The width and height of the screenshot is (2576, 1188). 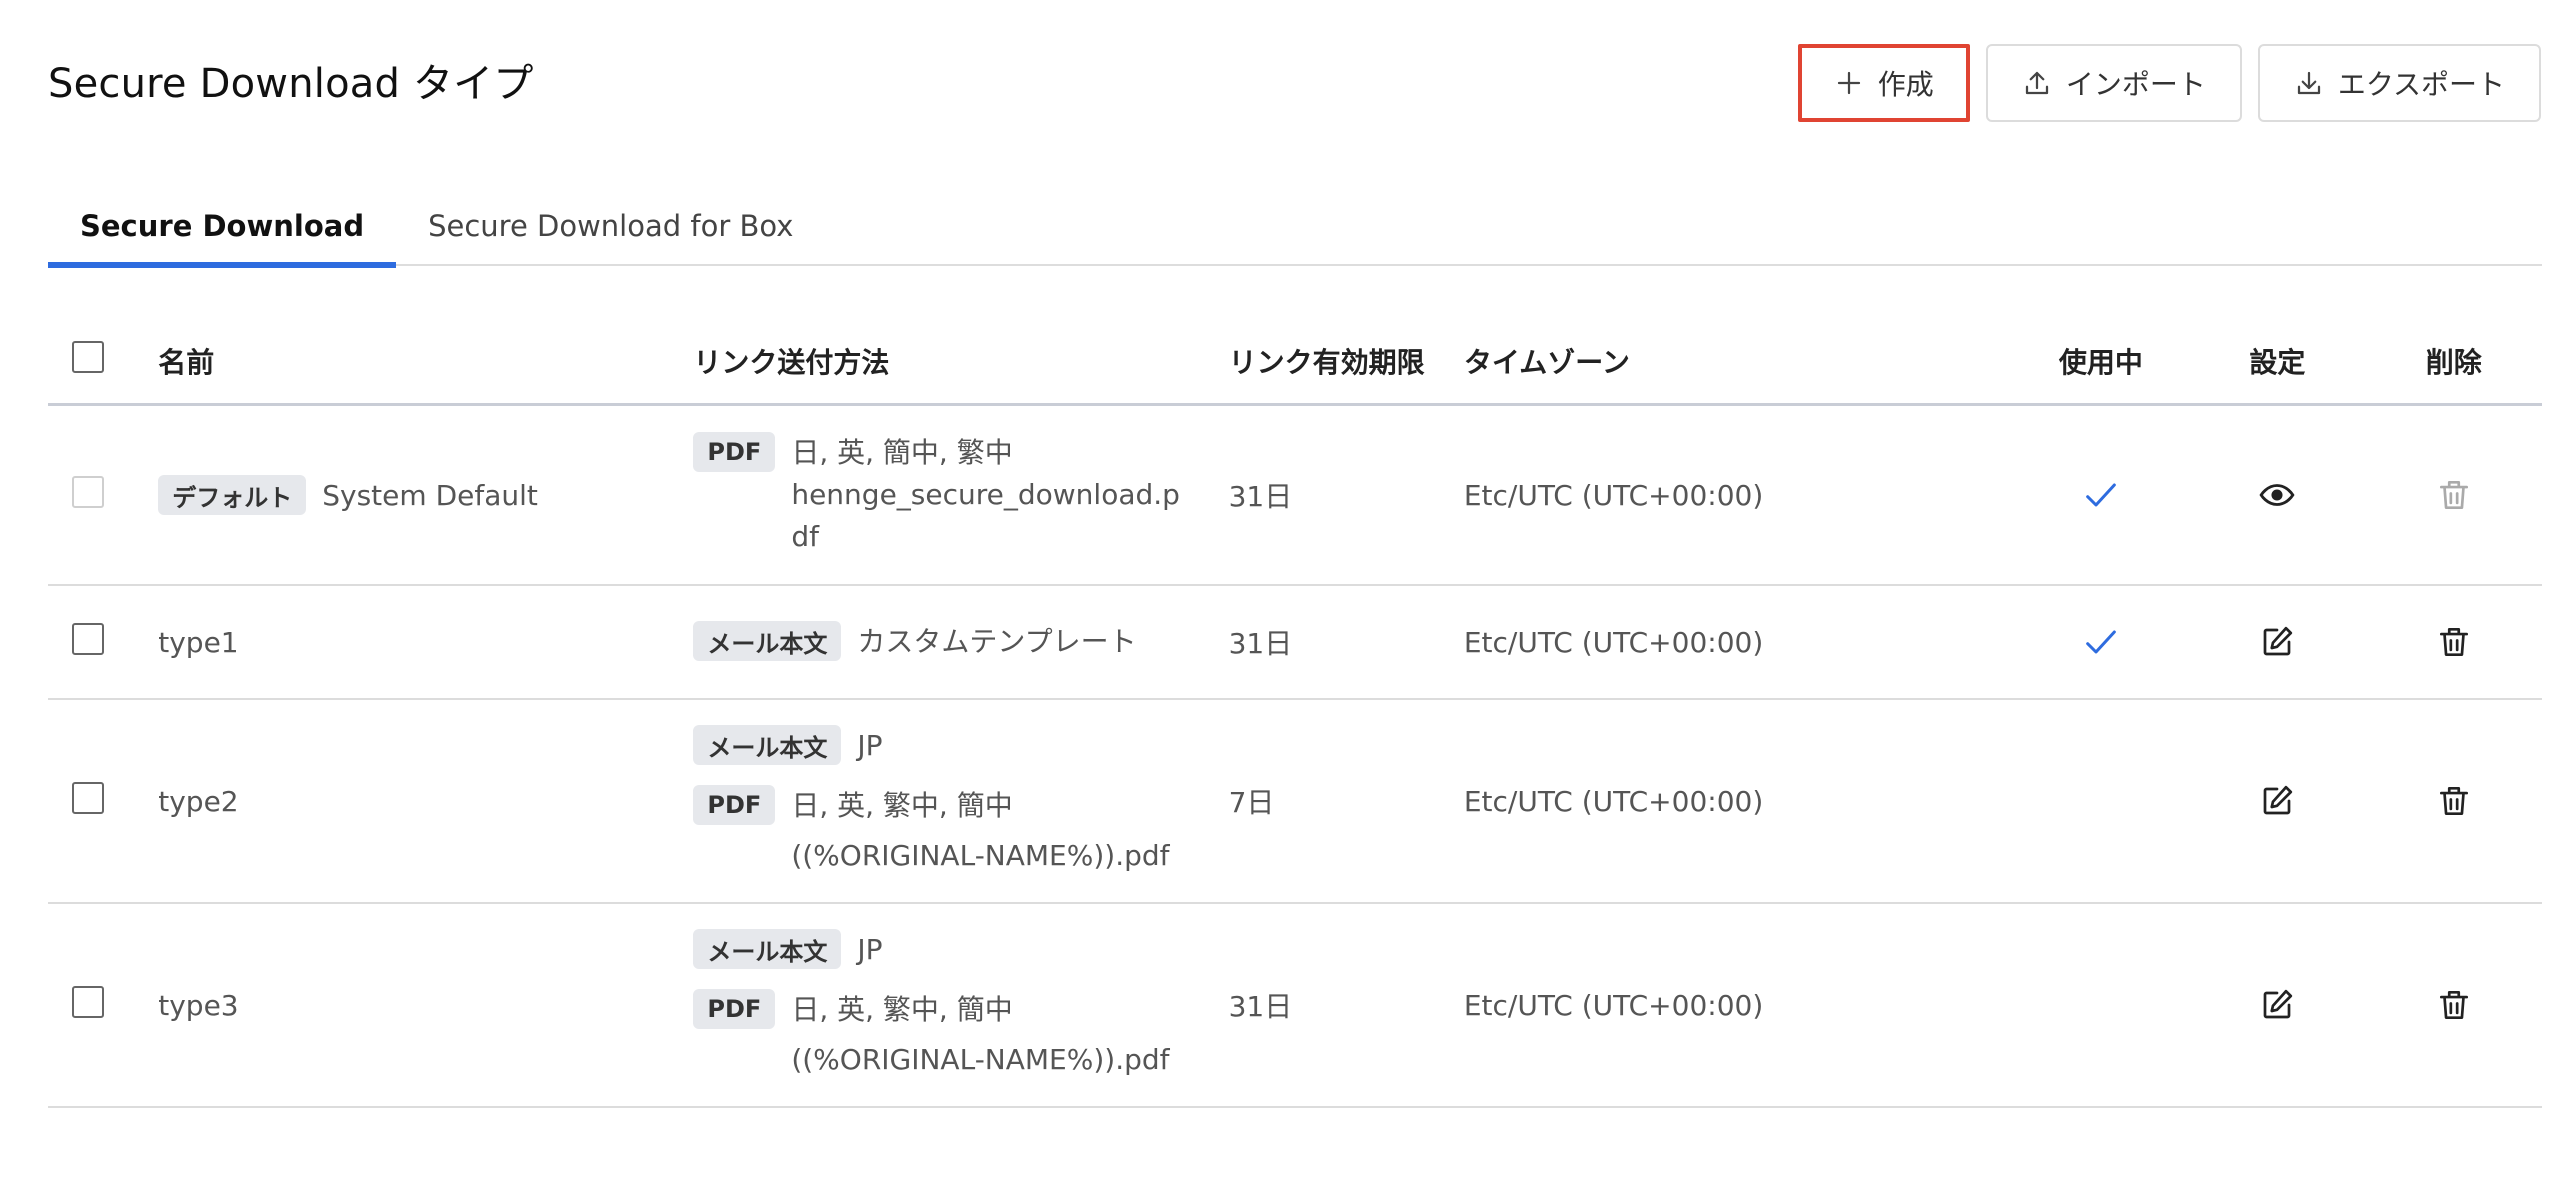 I want to click on type-name: System Default, so click(x=430, y=495).